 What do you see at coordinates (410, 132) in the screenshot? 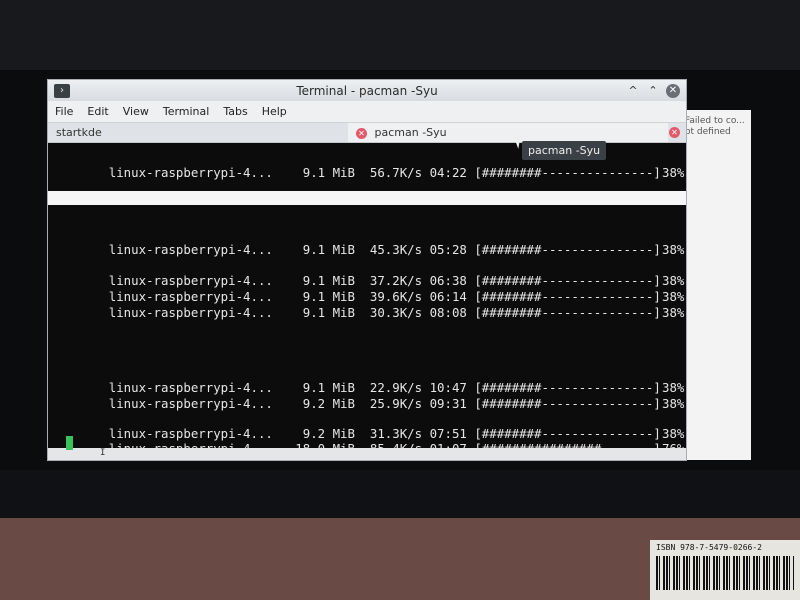
I see `tab-pacman-label: pacman -Syu` at bounding box center [410, 132].